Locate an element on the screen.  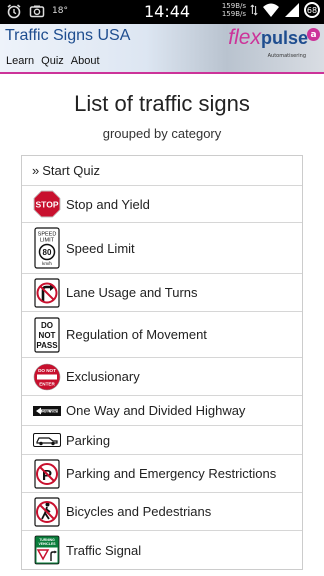
speed-limit-sign-icon: SPEED LIMIT 80 km/h is located at coordinates (47, 248).